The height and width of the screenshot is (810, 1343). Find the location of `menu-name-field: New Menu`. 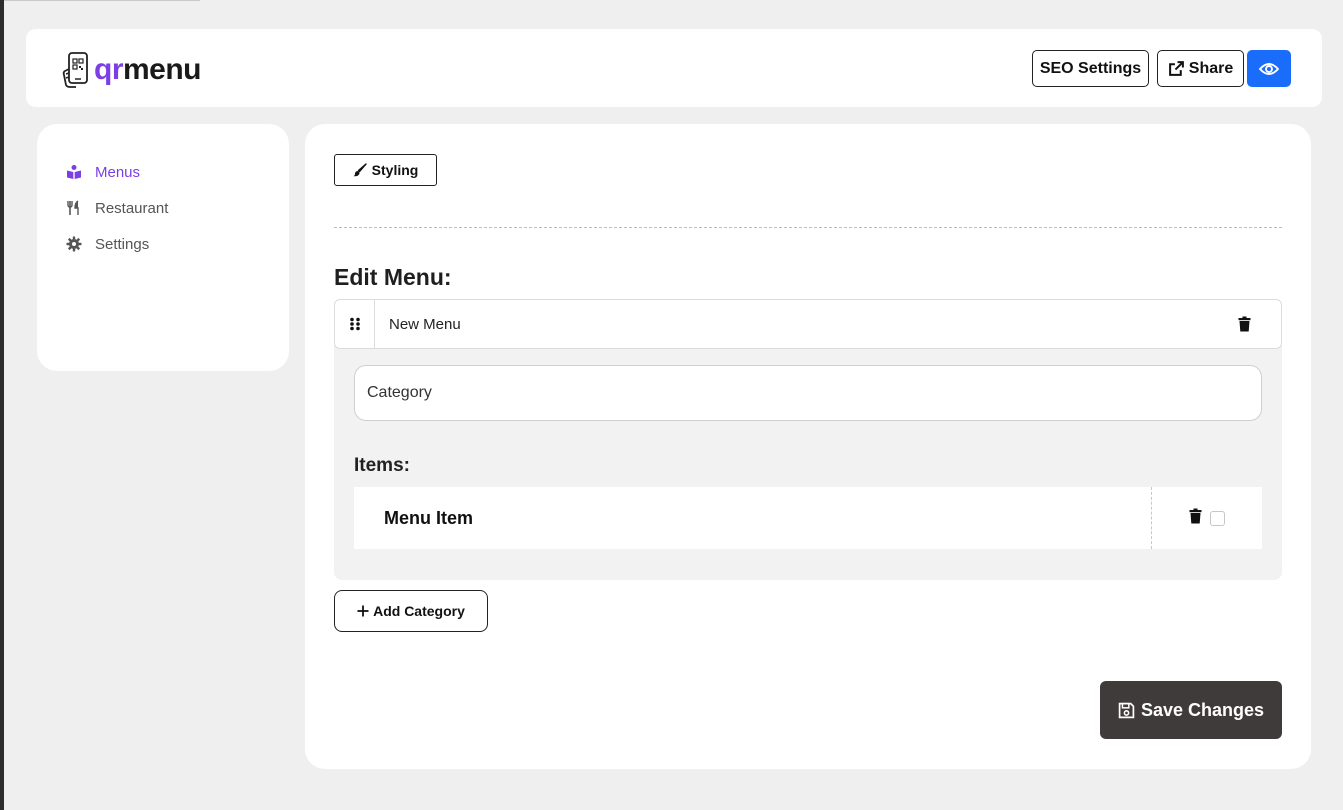

menu-name-field: New Menu is located at coordinates (802, 324).